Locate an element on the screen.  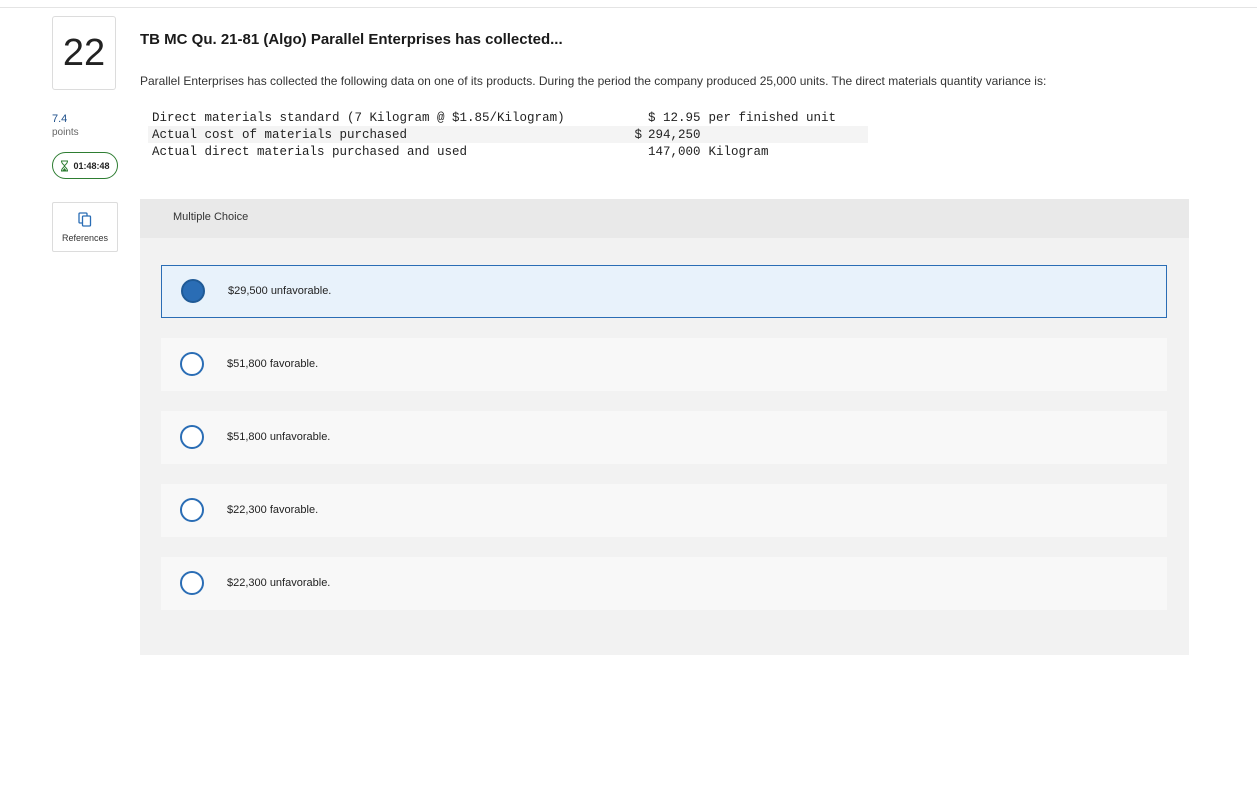
option-label: $51,800 unfavorable. is located at coordinates (279, 437).